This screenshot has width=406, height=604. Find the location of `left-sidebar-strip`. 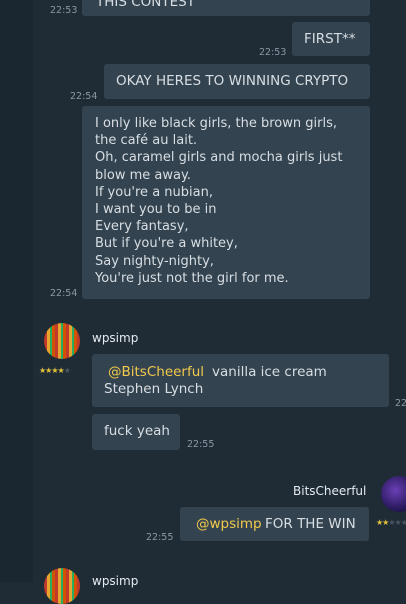

left-sidebar-strip is located at coordinates (16, 291).